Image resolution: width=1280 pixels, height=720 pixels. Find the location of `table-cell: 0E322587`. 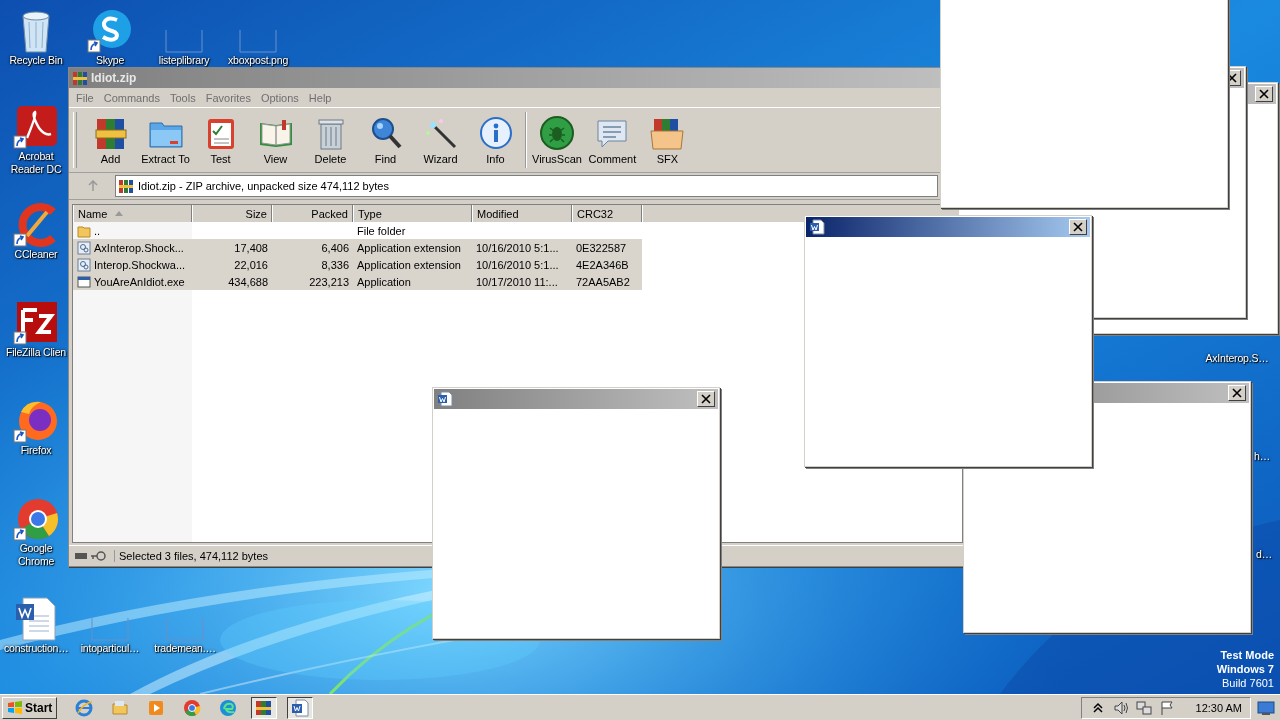

table-cell: 0E322587 is located at coordinates (601, 247).